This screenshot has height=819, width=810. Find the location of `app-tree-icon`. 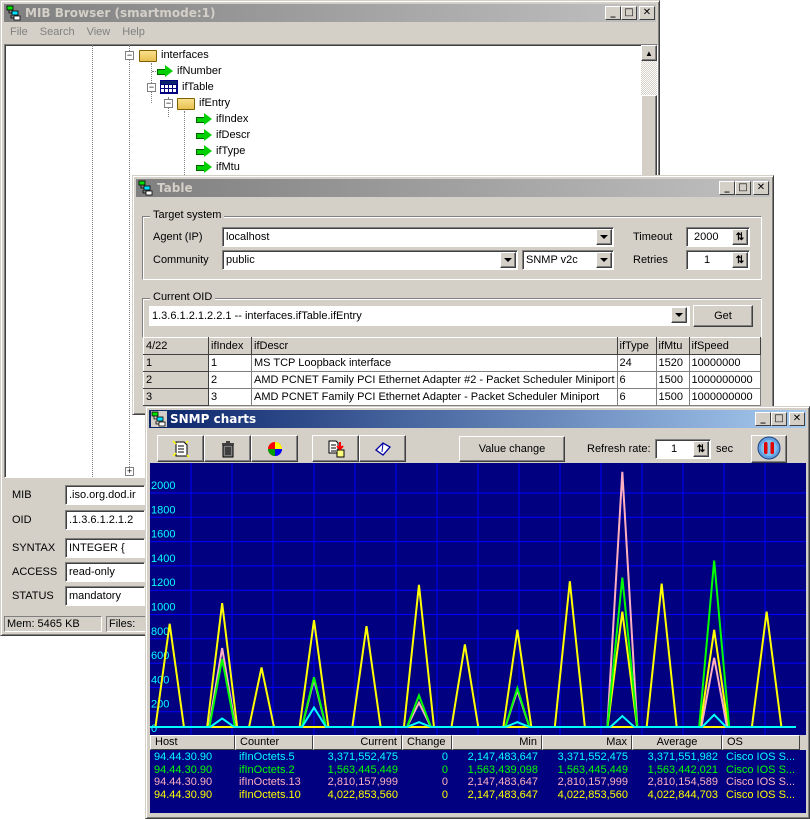

app-tree-icon is located at coordinates (146, 188).